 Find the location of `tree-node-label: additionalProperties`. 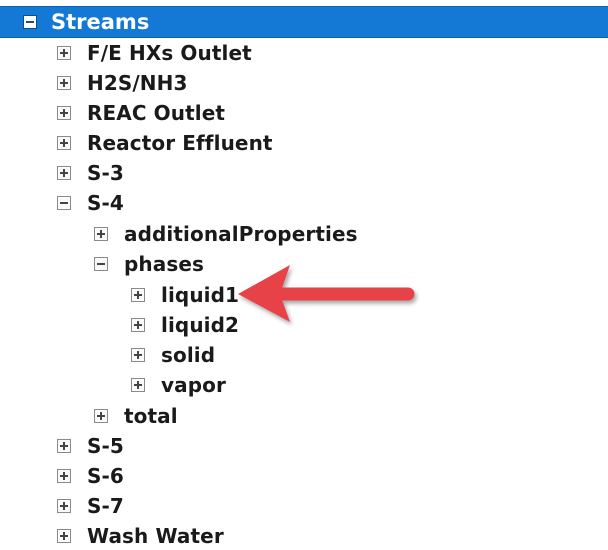

tree-node-label: additionalProperties is located at coordinates (241, 234).